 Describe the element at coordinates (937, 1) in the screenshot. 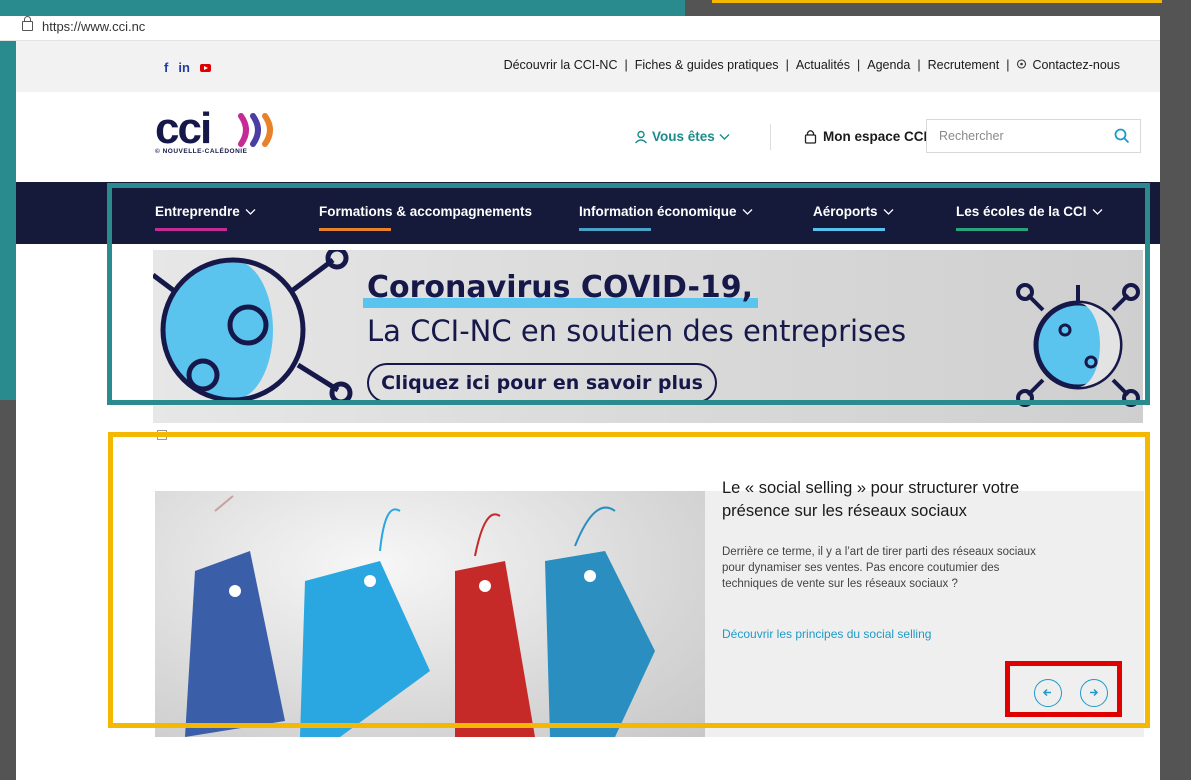

I see `yellow-highlight-edge` at that location.